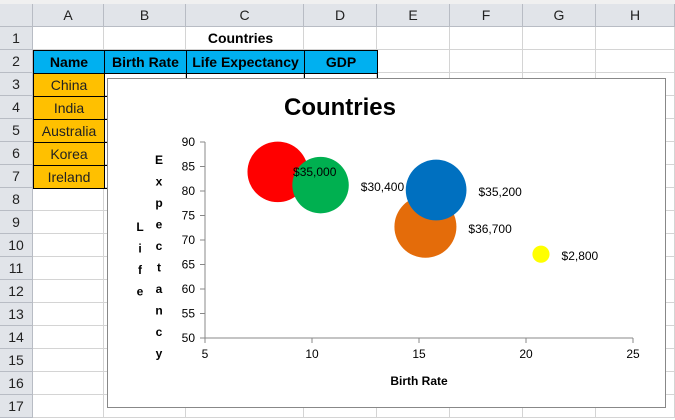 This screenshot has height=420, width=675. I want to click on y-tick-label: 65, so click(189, 265).